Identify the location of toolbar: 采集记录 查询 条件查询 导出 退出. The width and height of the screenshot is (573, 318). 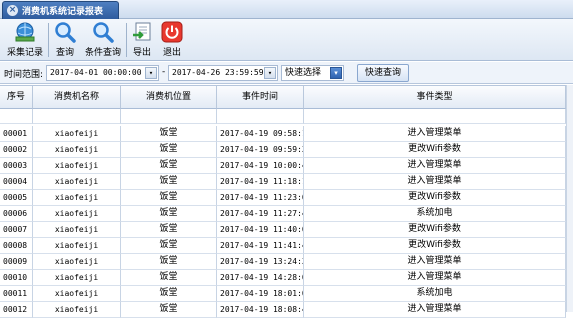
(286, 40).